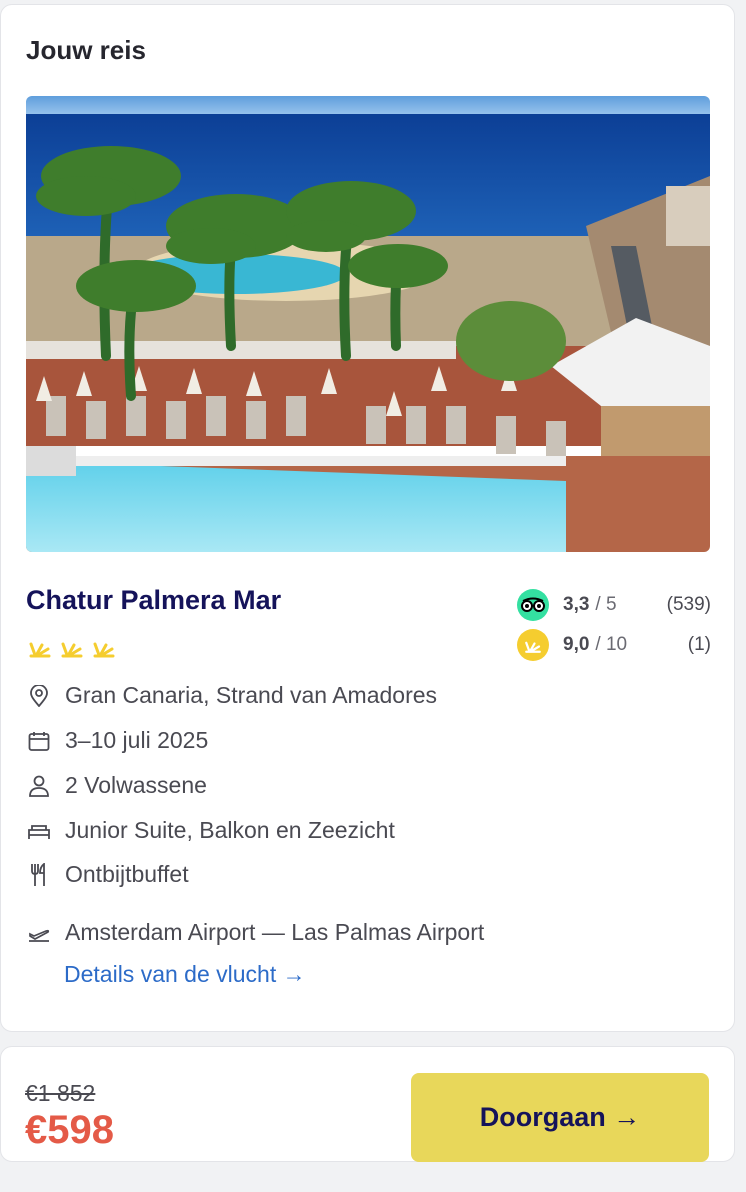 This screenshot has height=1192, width=746. I want to click on dates-row: 3–10 juli 2025, so click(117, 740).